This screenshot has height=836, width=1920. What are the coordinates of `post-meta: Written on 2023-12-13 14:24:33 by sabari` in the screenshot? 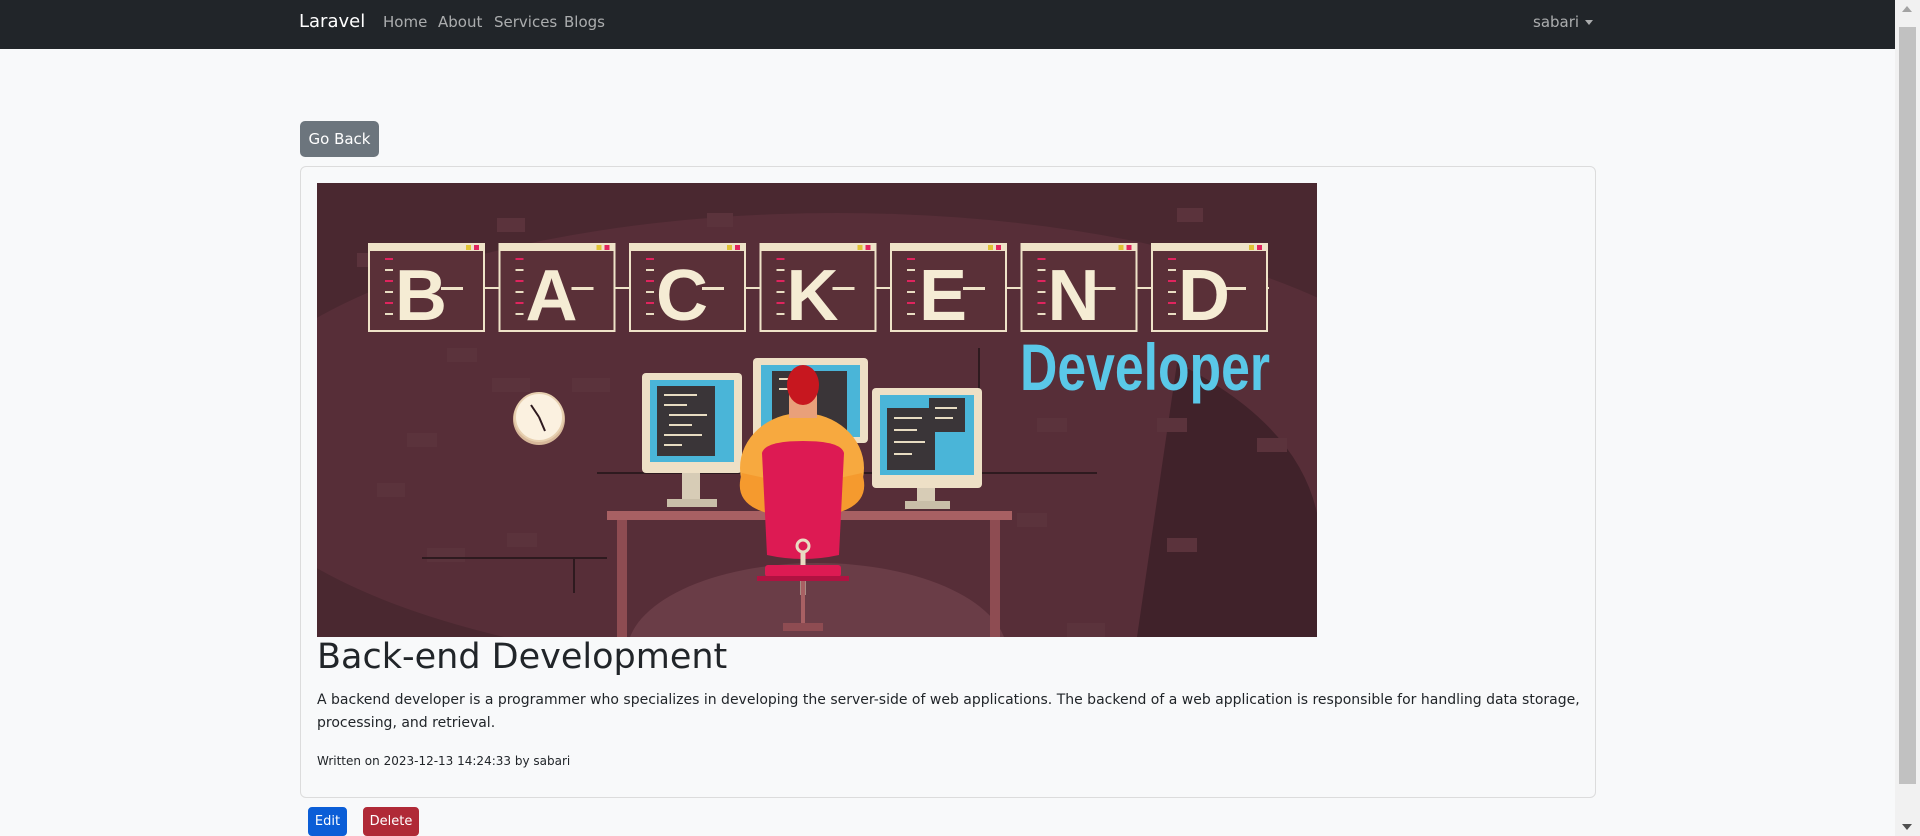 It's located at (444, 761).